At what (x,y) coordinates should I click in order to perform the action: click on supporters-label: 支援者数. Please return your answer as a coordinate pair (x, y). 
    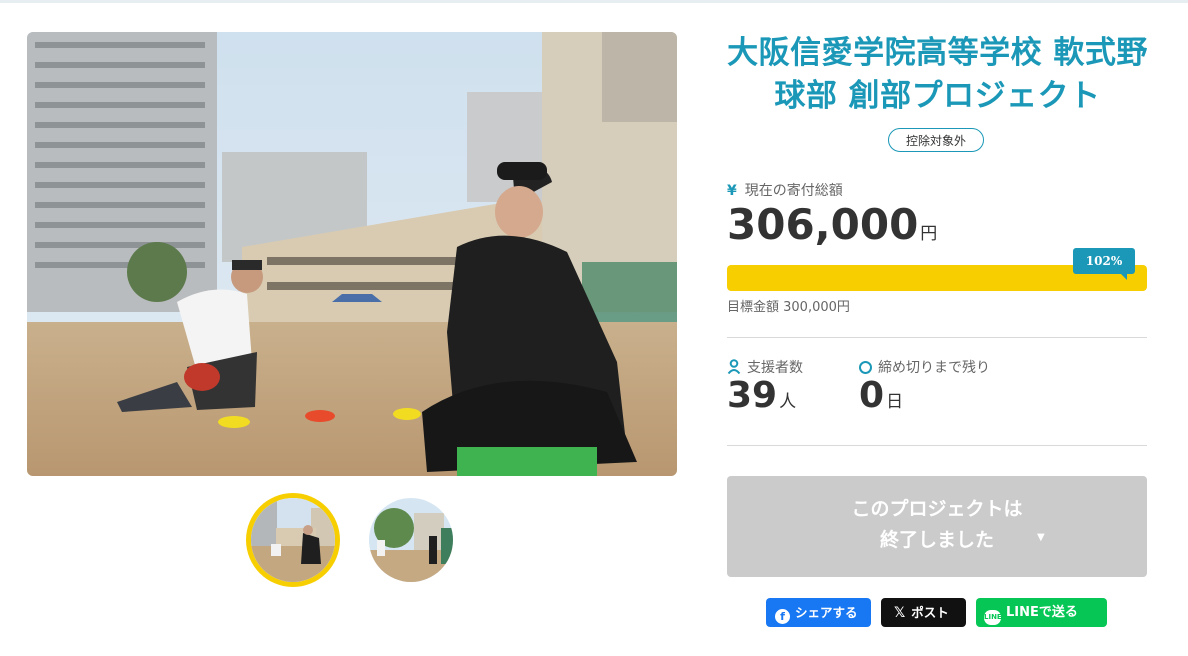
    Looking at the image, I should click on (775, 368).